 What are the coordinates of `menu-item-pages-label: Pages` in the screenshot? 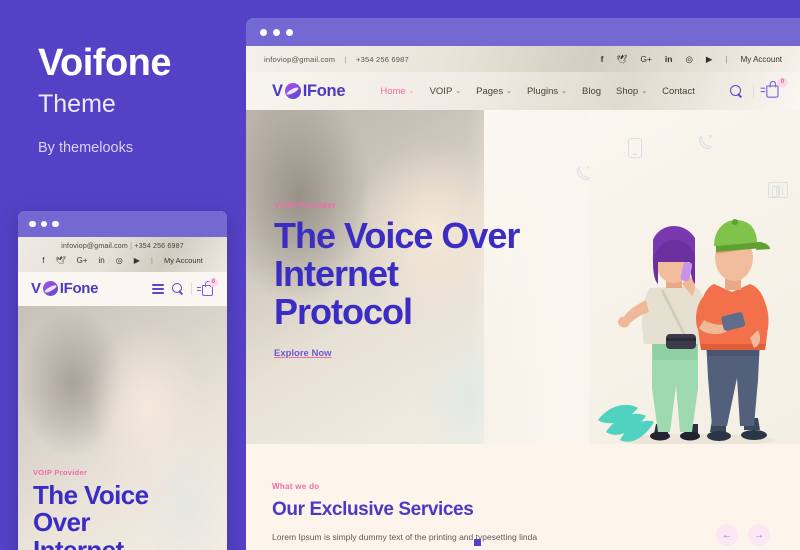 It's located at (490, 91).